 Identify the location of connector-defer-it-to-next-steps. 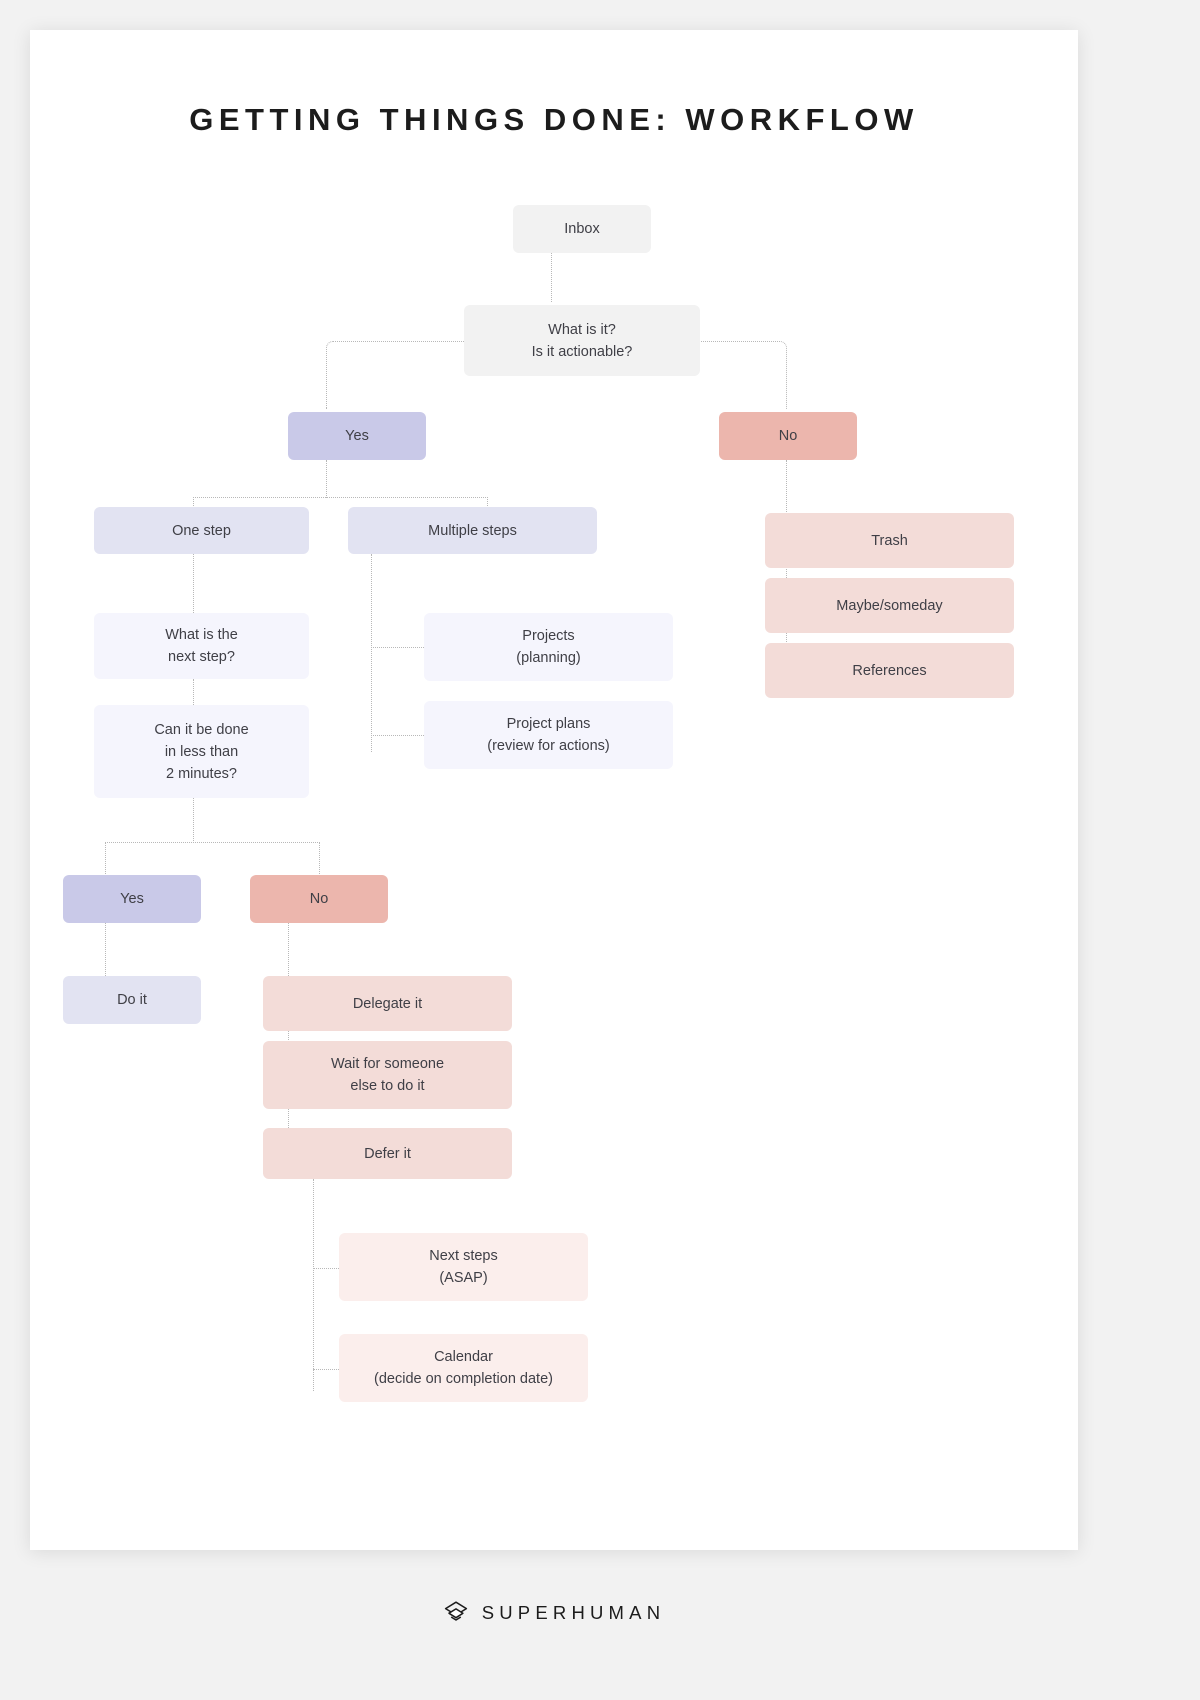
(326, 1268).